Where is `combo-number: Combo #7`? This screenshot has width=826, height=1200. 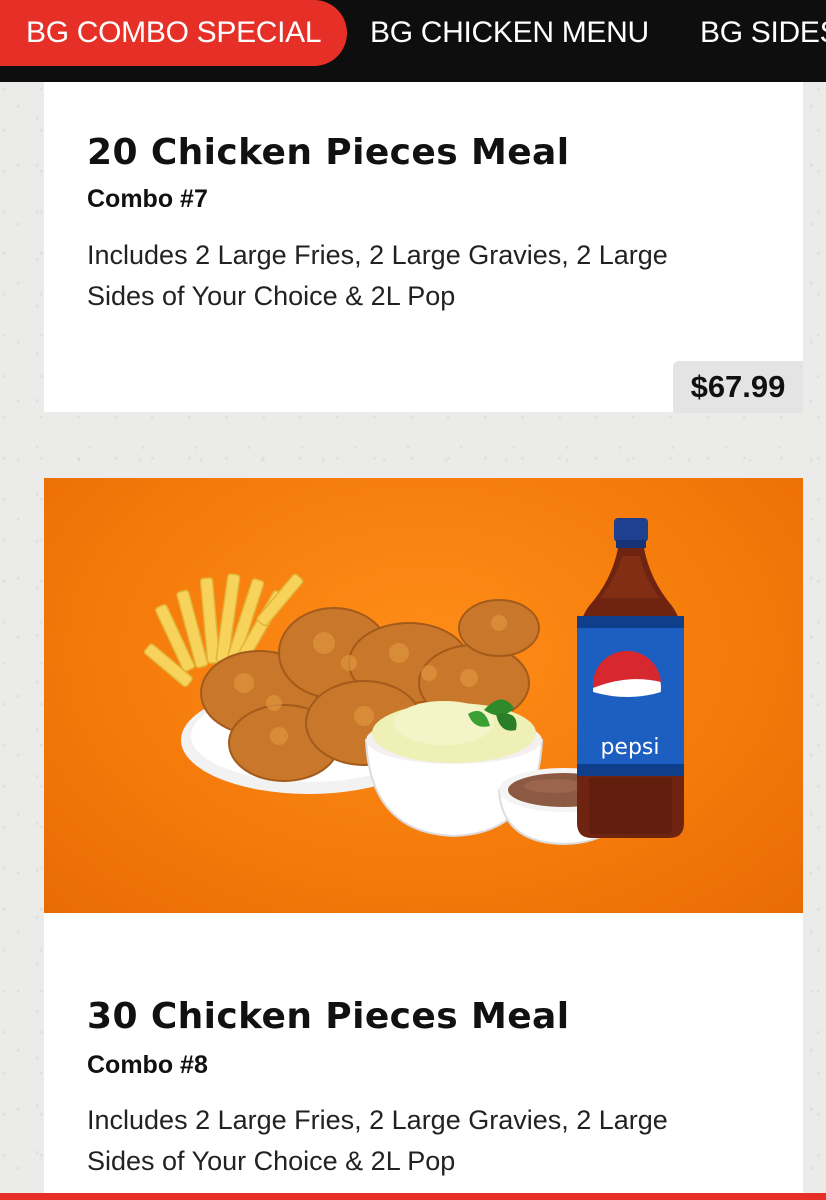 combo-number: Combo #7 is located at coordinates (147, 199).